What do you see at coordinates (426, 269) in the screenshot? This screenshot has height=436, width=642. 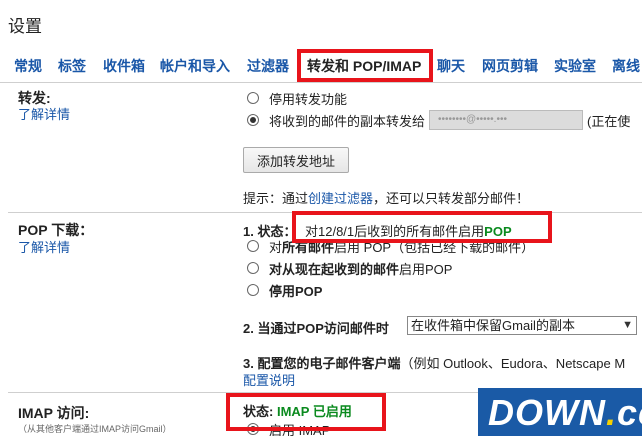 I see `pop-option-new-suffix: 启用POP` at bounding box center [426, 269].